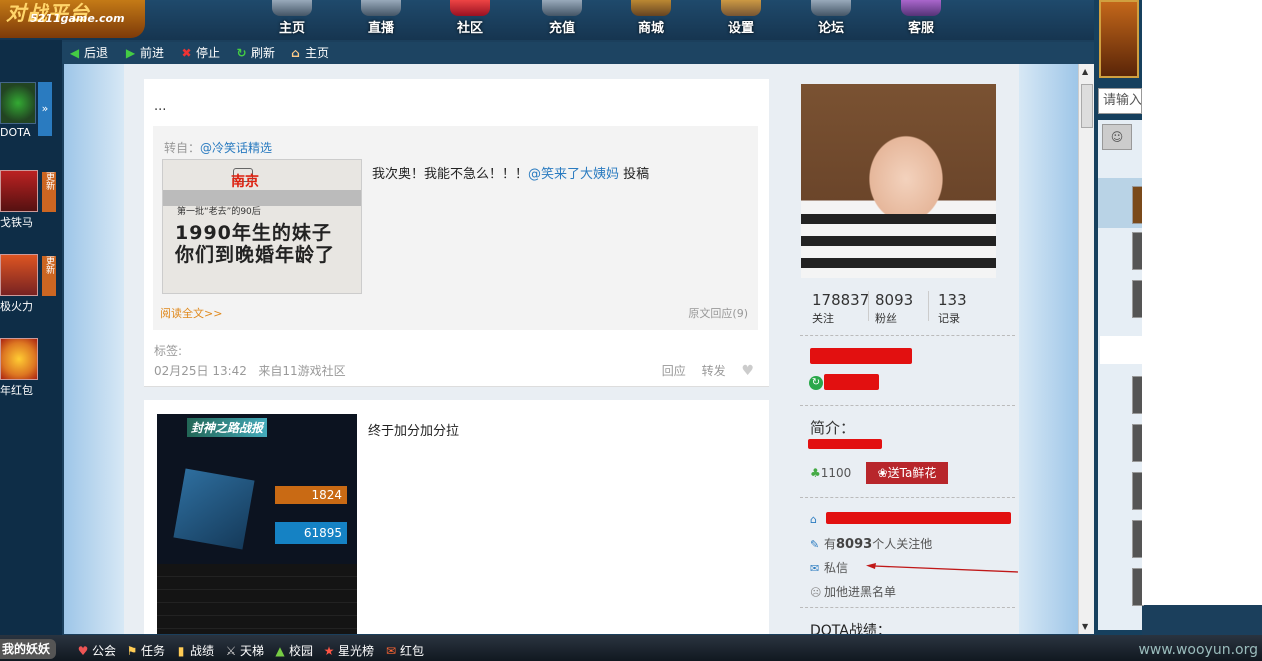 The image size is (1262, 661). I want to click on watermark: www.wooyun.org, so click(1198, 650).